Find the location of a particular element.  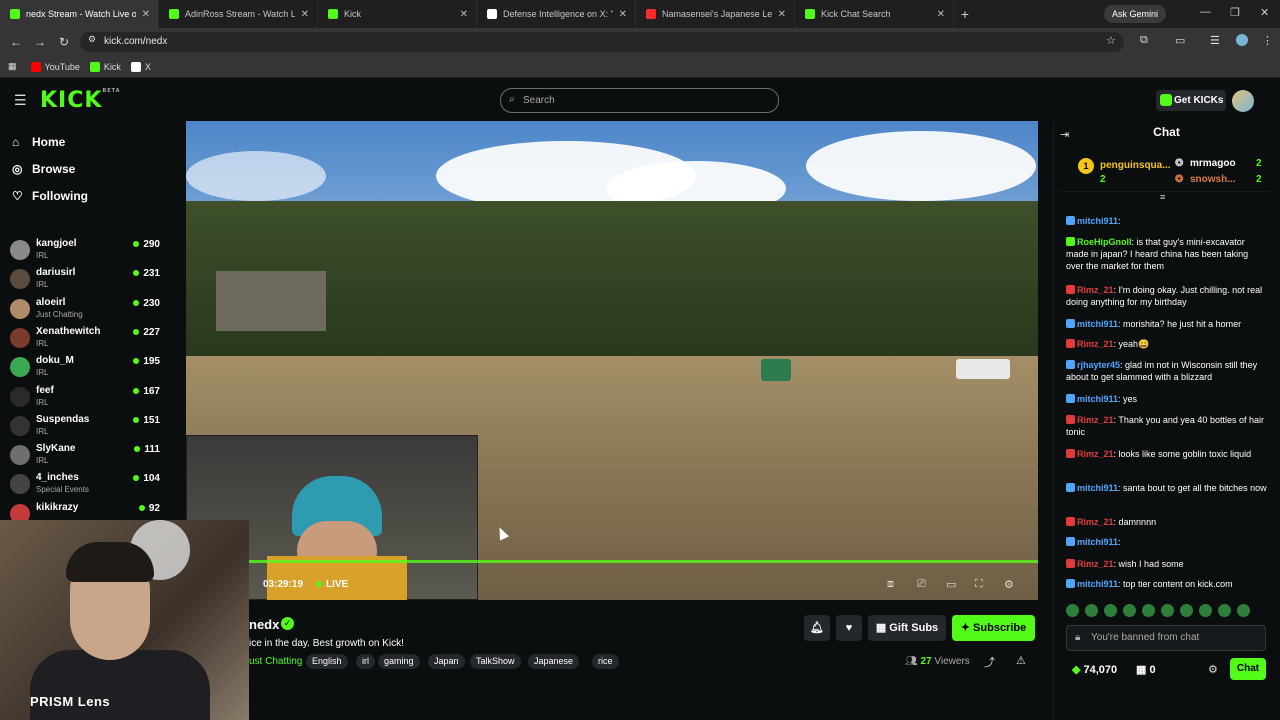

bookmark-item: X is located at coordinates (140, 66).